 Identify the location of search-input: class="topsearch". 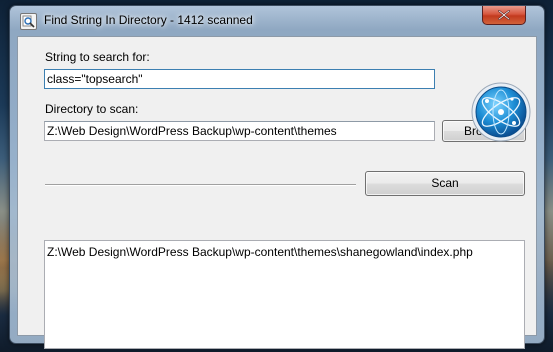
(239, 79).